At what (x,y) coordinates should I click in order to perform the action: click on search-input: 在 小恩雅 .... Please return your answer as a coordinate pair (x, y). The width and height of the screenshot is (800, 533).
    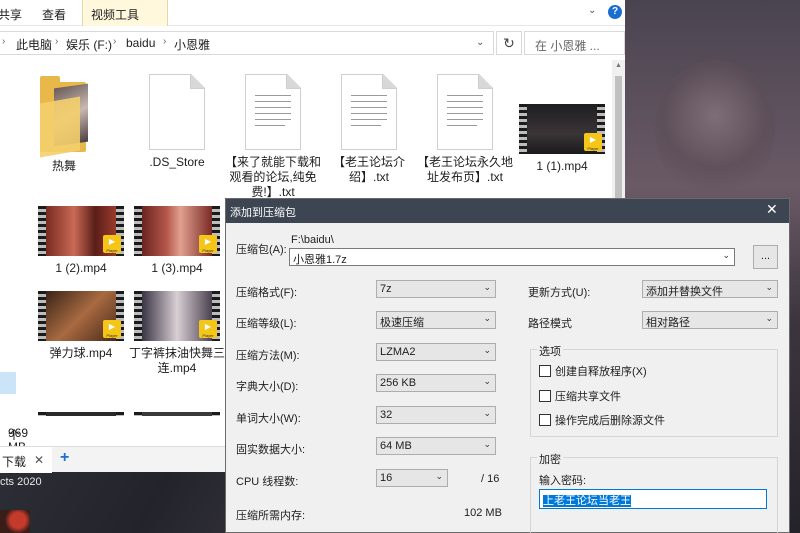
    Looking at the image, I should click on (574, 43).